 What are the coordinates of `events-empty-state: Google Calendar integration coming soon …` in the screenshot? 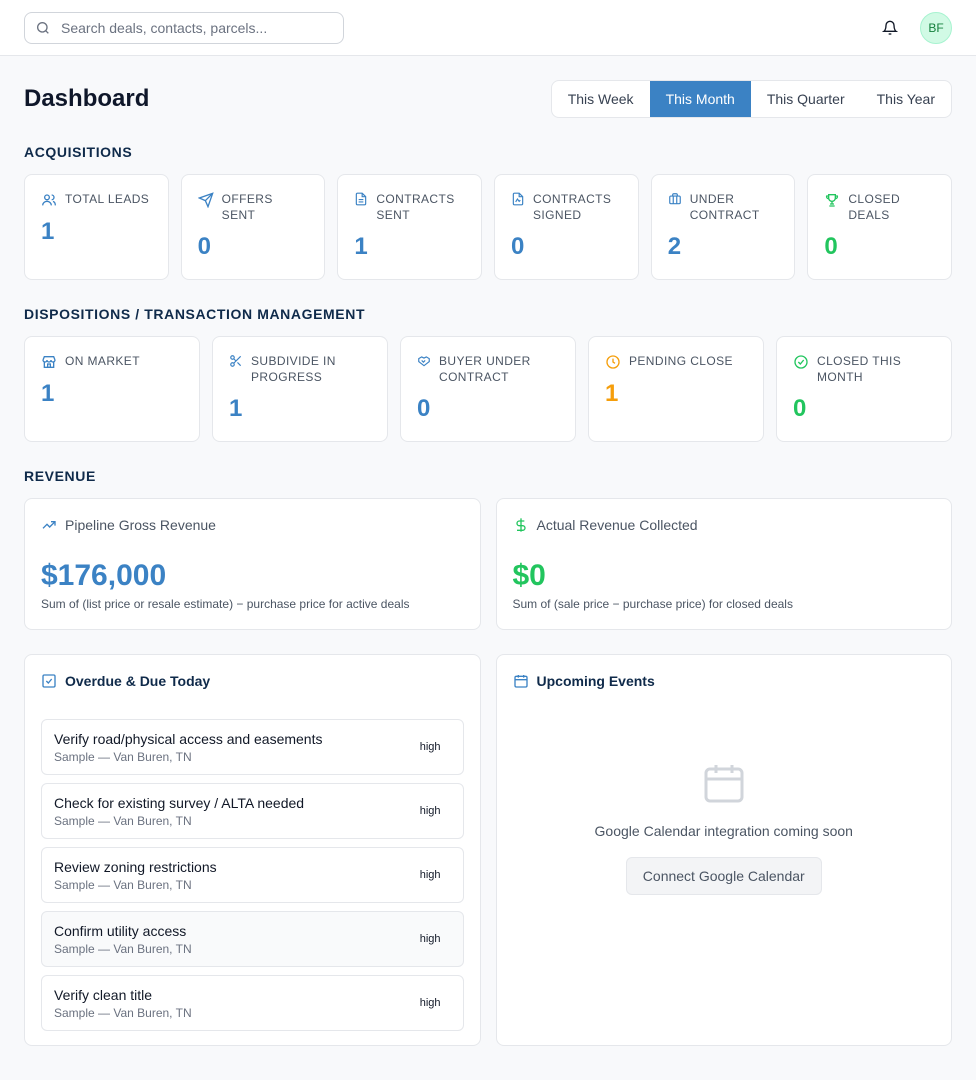 It's located at (724, 827).